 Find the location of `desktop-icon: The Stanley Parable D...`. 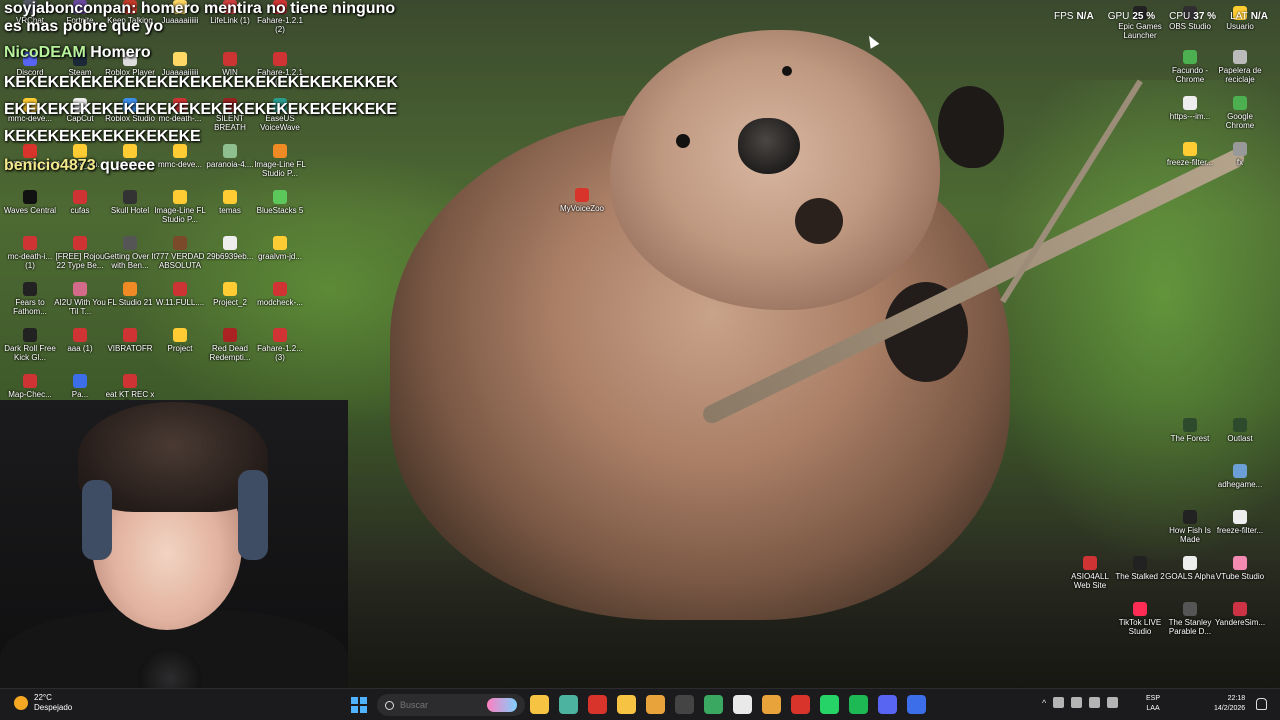

desktop-icon: The Stanley Parable D... is located at coordinates (1190, 619).